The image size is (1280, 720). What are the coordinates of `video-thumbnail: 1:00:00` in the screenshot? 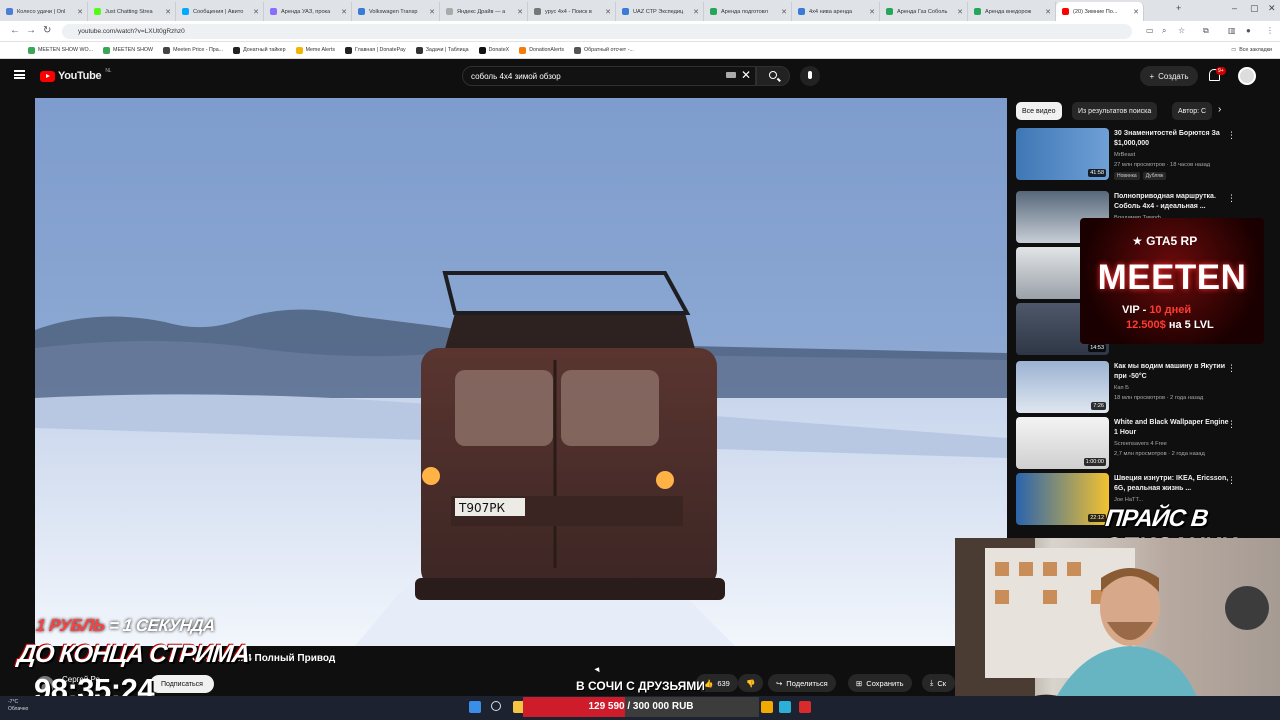 It's located at (1062, 443).